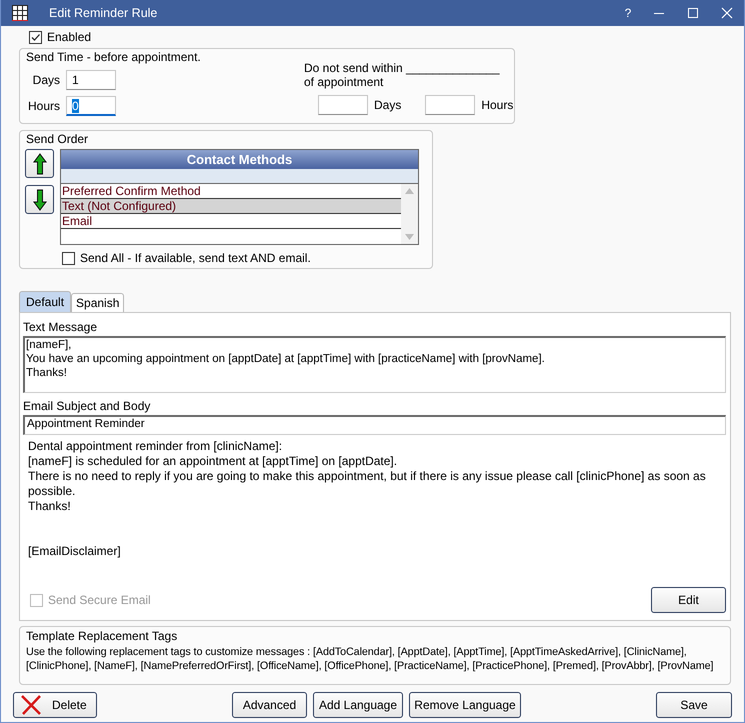  Describe the element at coordinates (358, 705) in the screenshot. I see `dialog-button: Add Language` at that location.